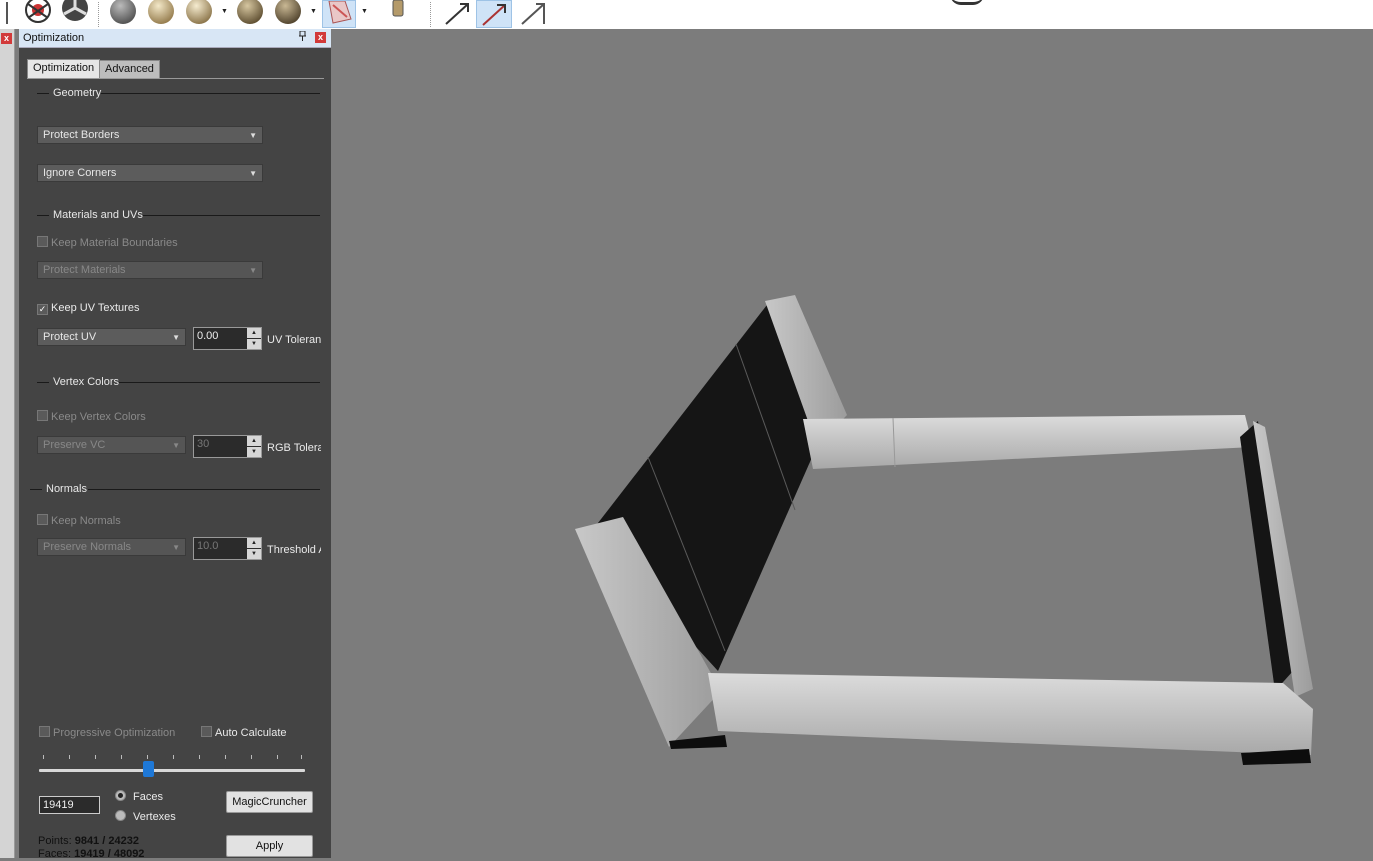  I want to click on uv-tolerance-spinner: 0.00 ▲ ▼, so click(227, 338).